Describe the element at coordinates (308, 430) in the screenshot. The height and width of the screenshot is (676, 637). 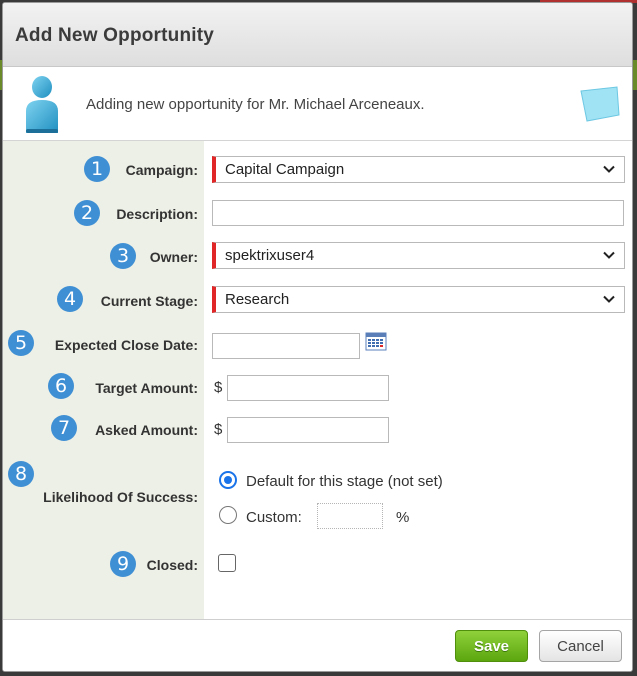
I see `asked-amount-input` at that location.